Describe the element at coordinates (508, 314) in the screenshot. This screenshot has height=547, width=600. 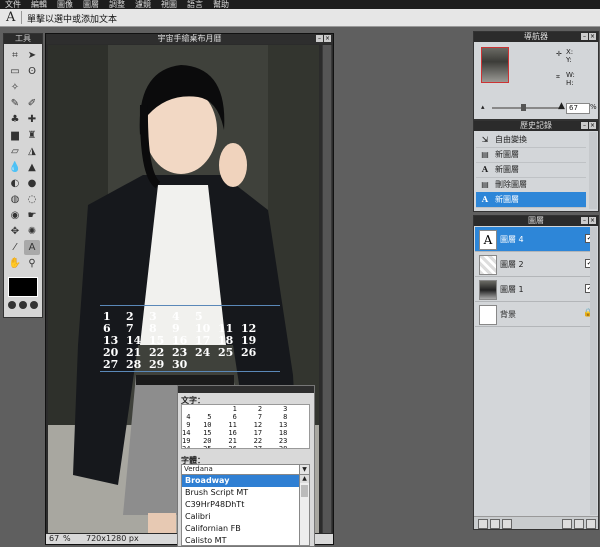
I see `layer-name: 背景` at that location.